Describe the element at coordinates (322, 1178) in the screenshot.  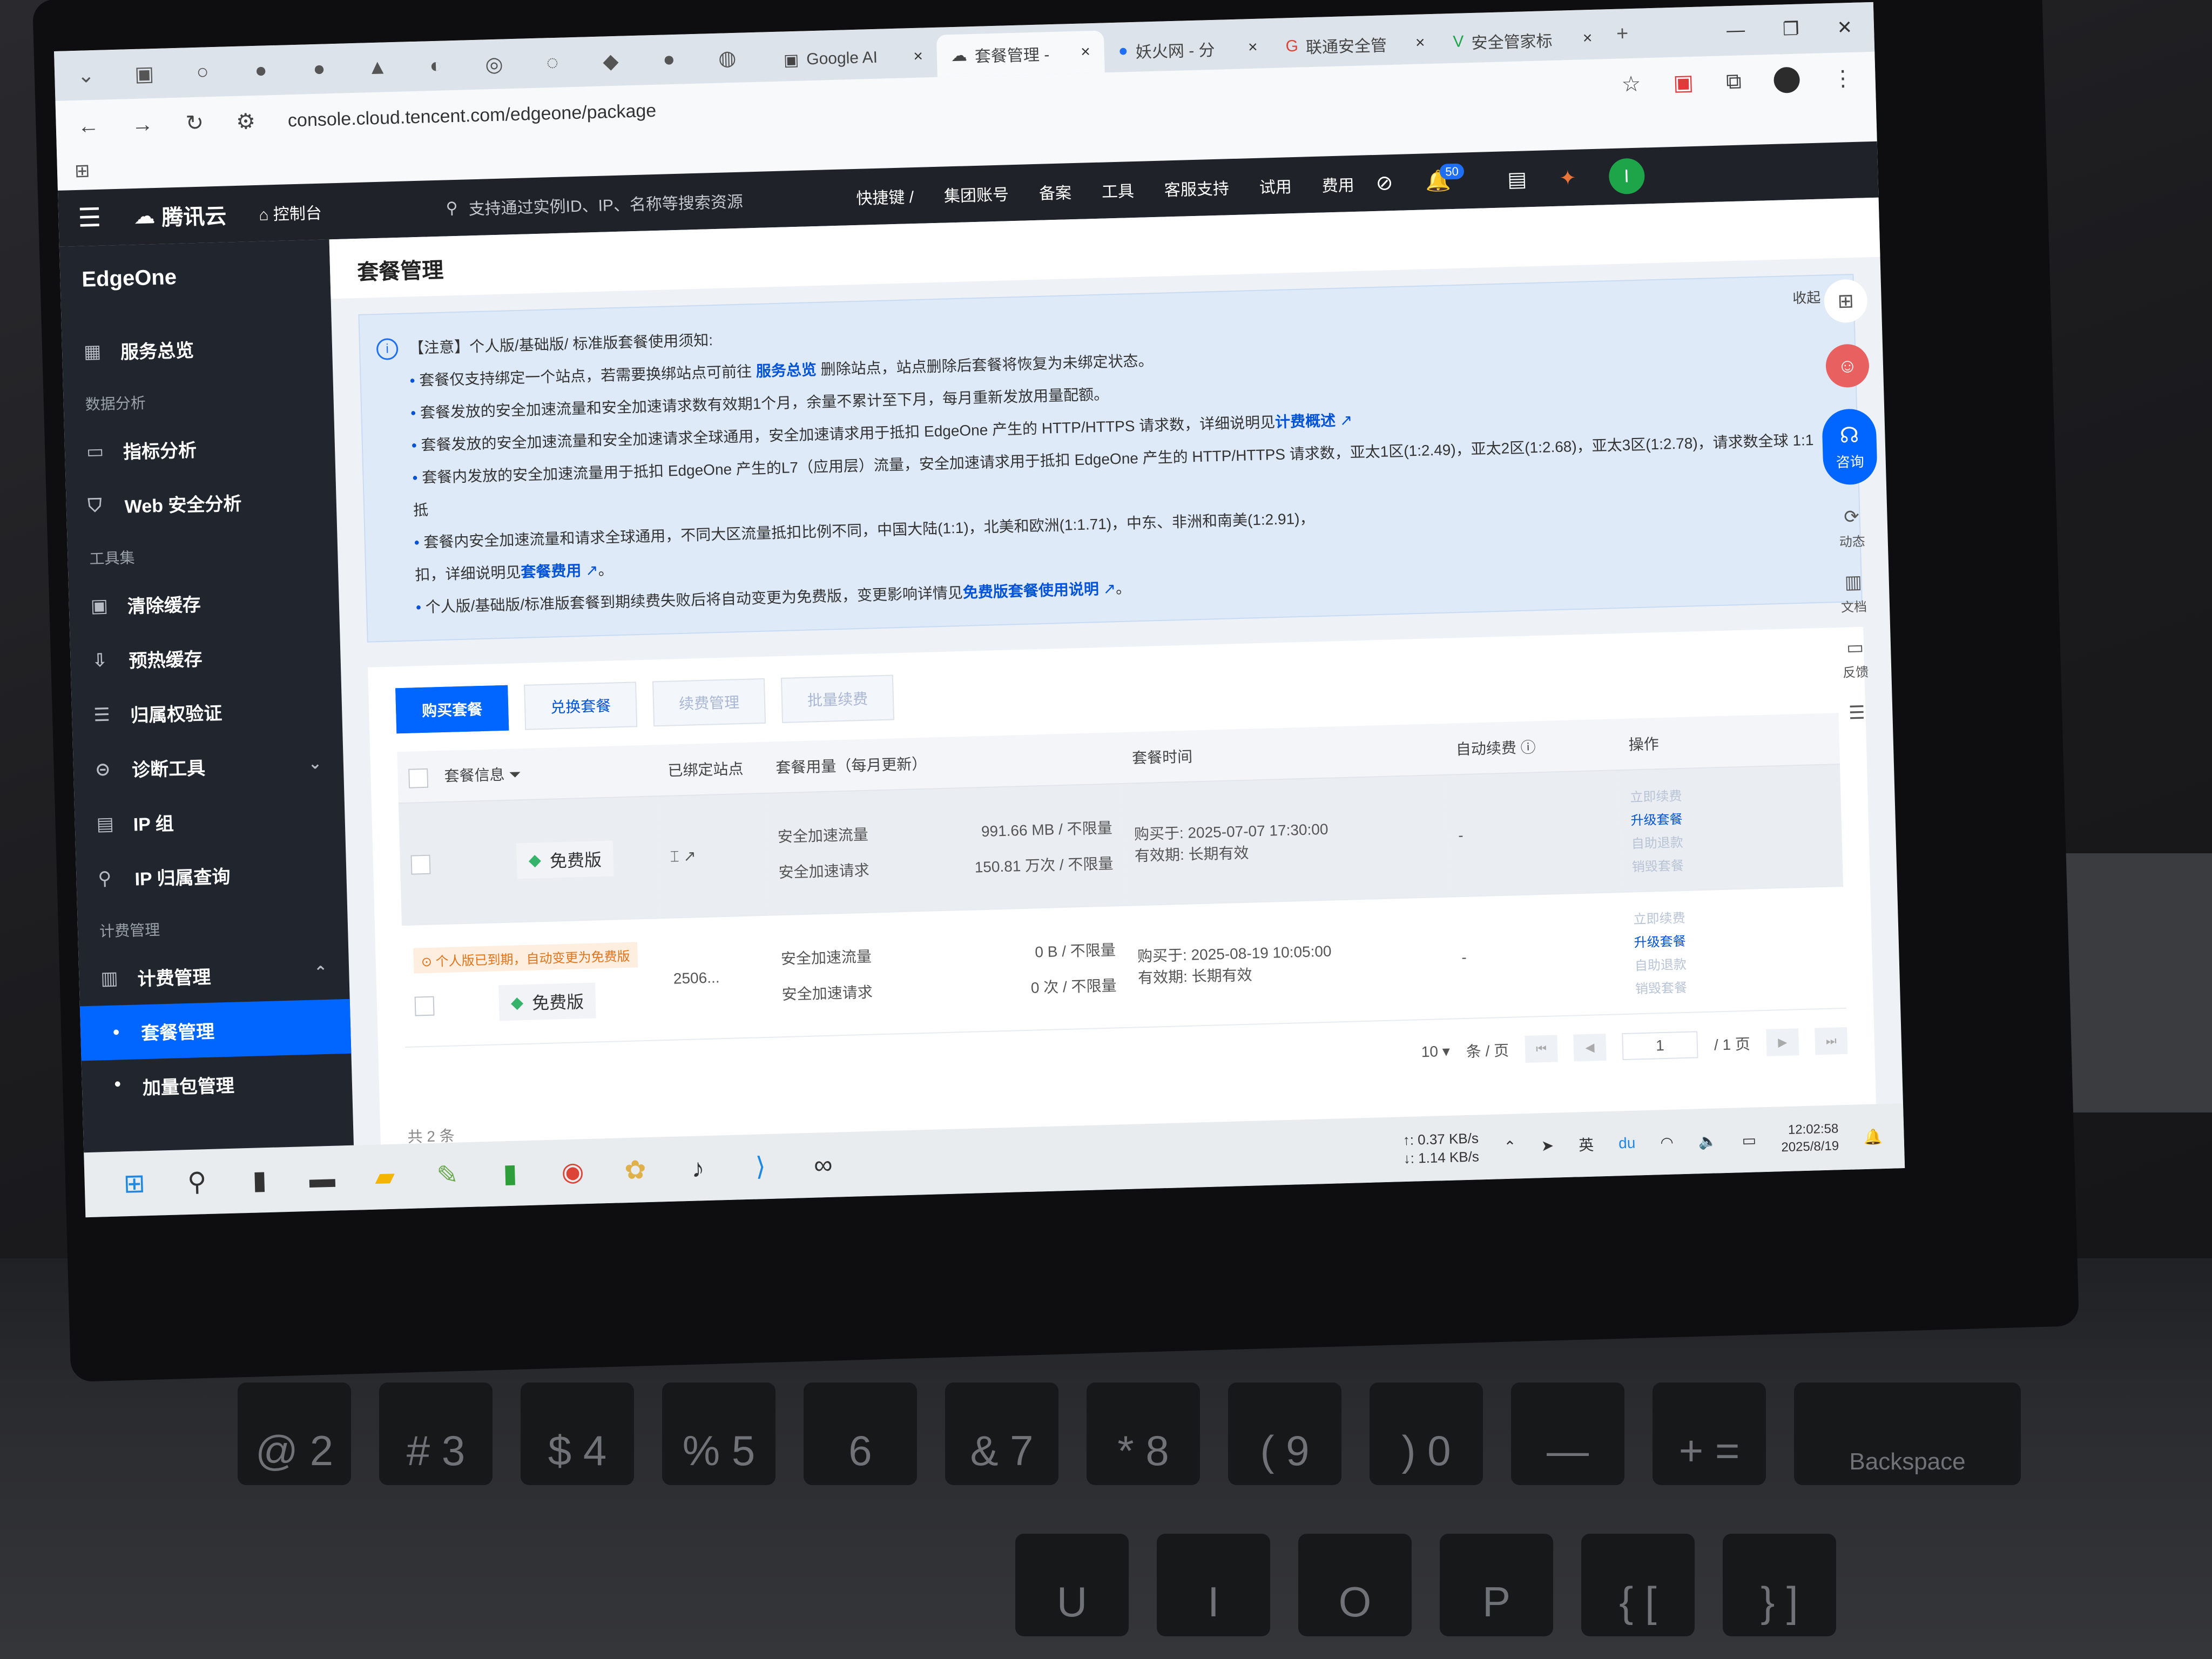
I see `terminal-icon: ▬` at that location.